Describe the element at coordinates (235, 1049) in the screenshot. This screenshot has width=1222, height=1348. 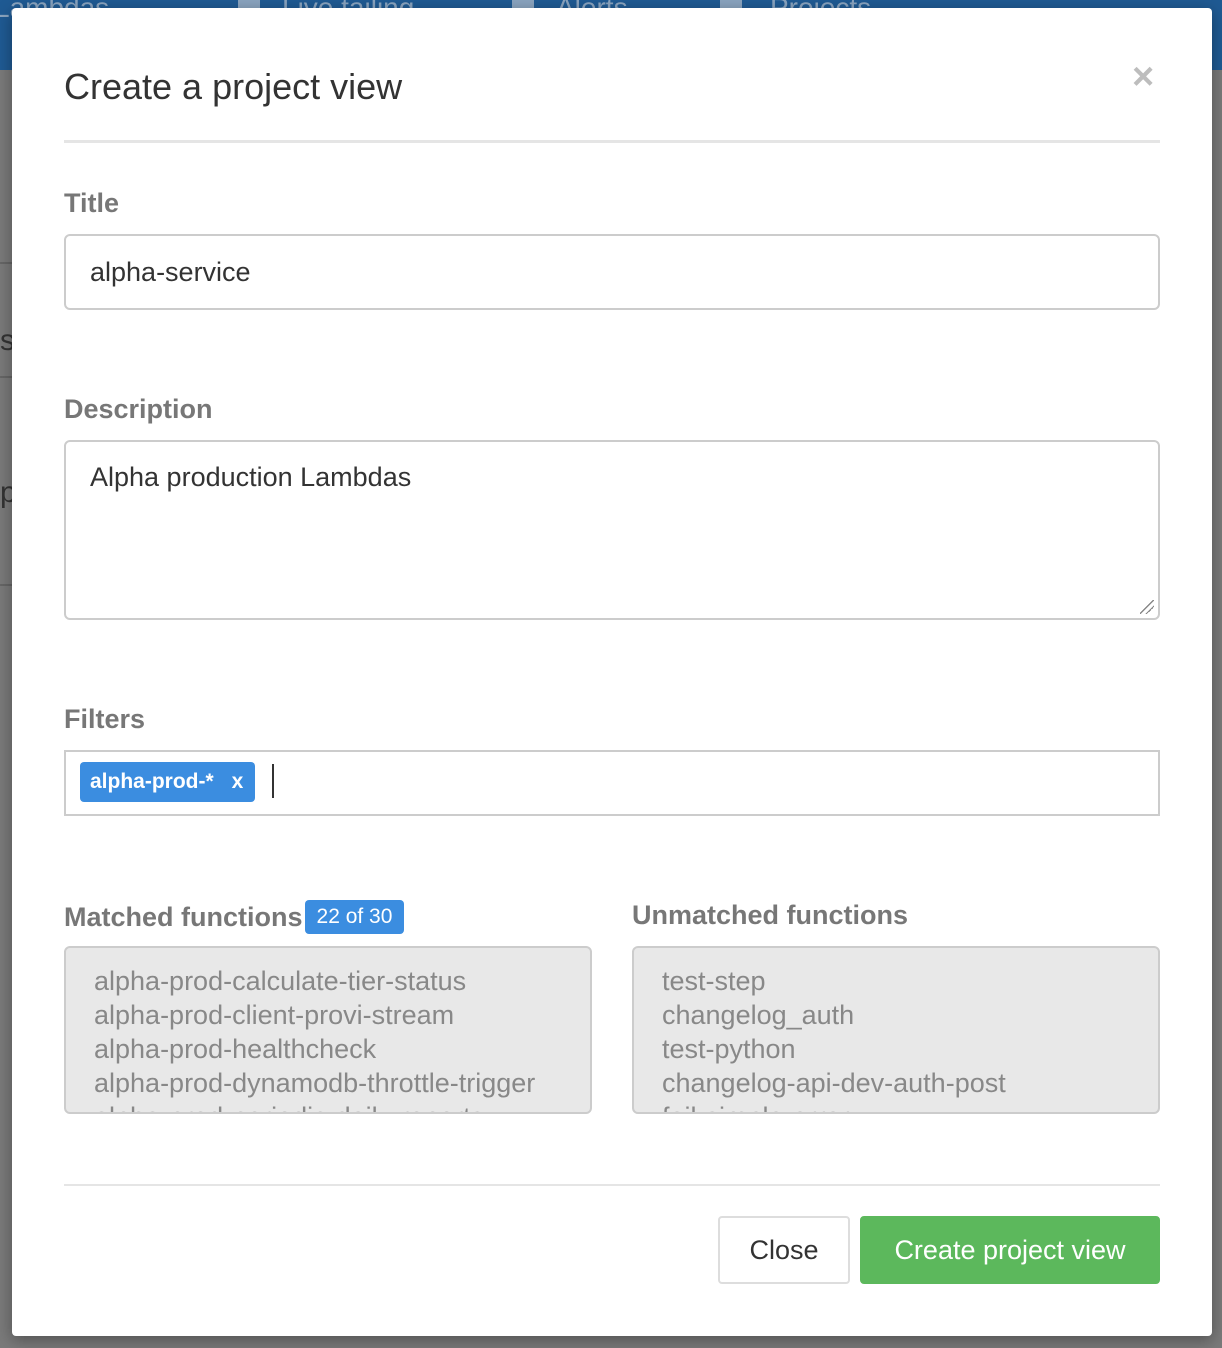
I see `list-item: alpha-prod-healthcheck` at that location.